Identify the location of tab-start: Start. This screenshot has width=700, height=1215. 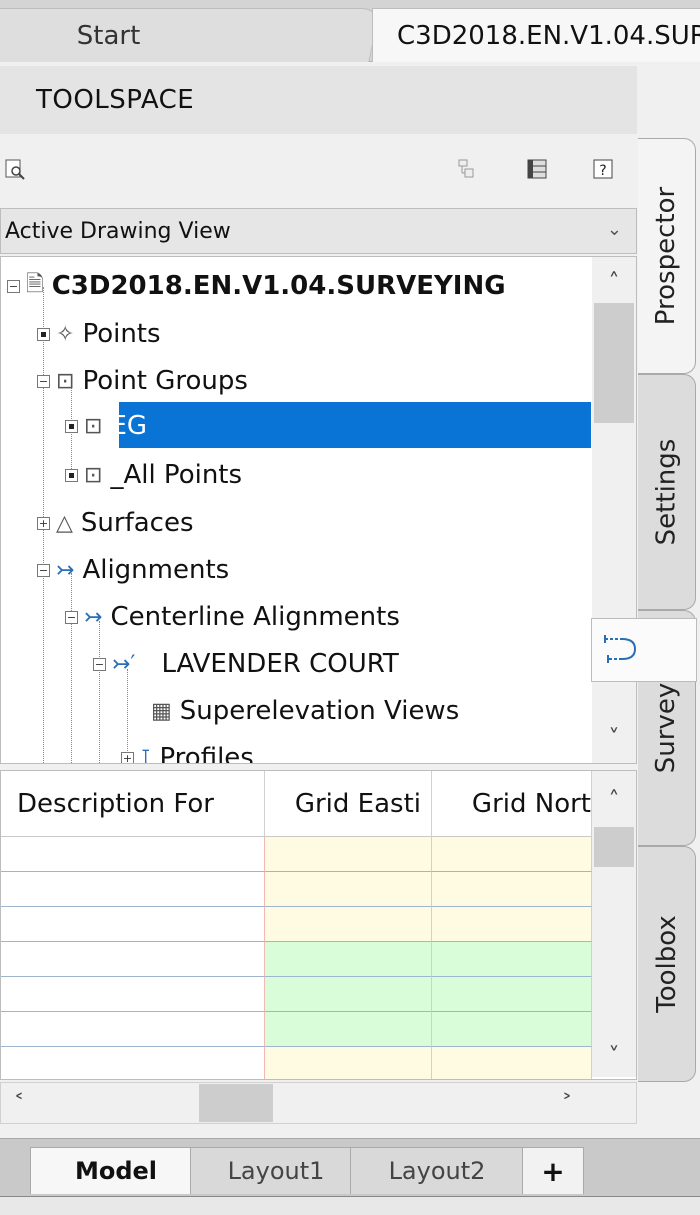
(190, 35).